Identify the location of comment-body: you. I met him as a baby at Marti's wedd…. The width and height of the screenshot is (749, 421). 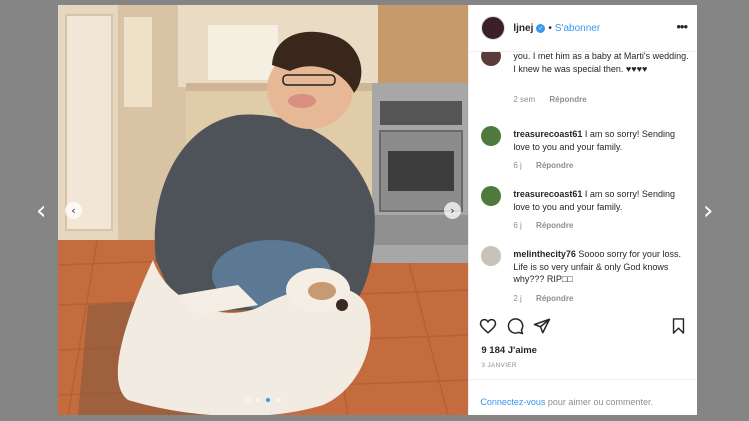
(601, 63).